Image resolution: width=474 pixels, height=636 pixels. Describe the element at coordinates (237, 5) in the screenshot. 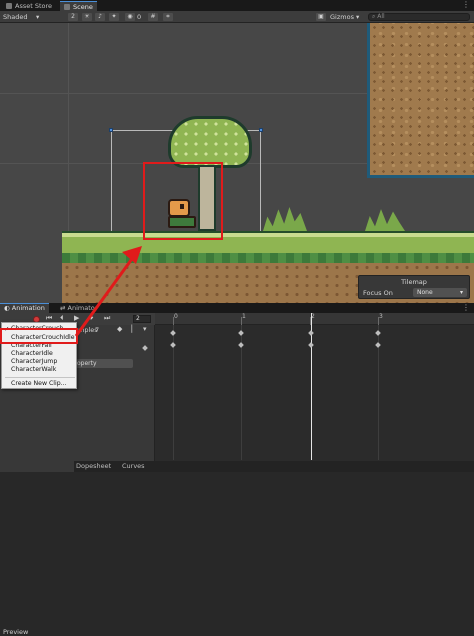

I see `editor-tab-bar: Asset Store Scene ⋮` at that location.